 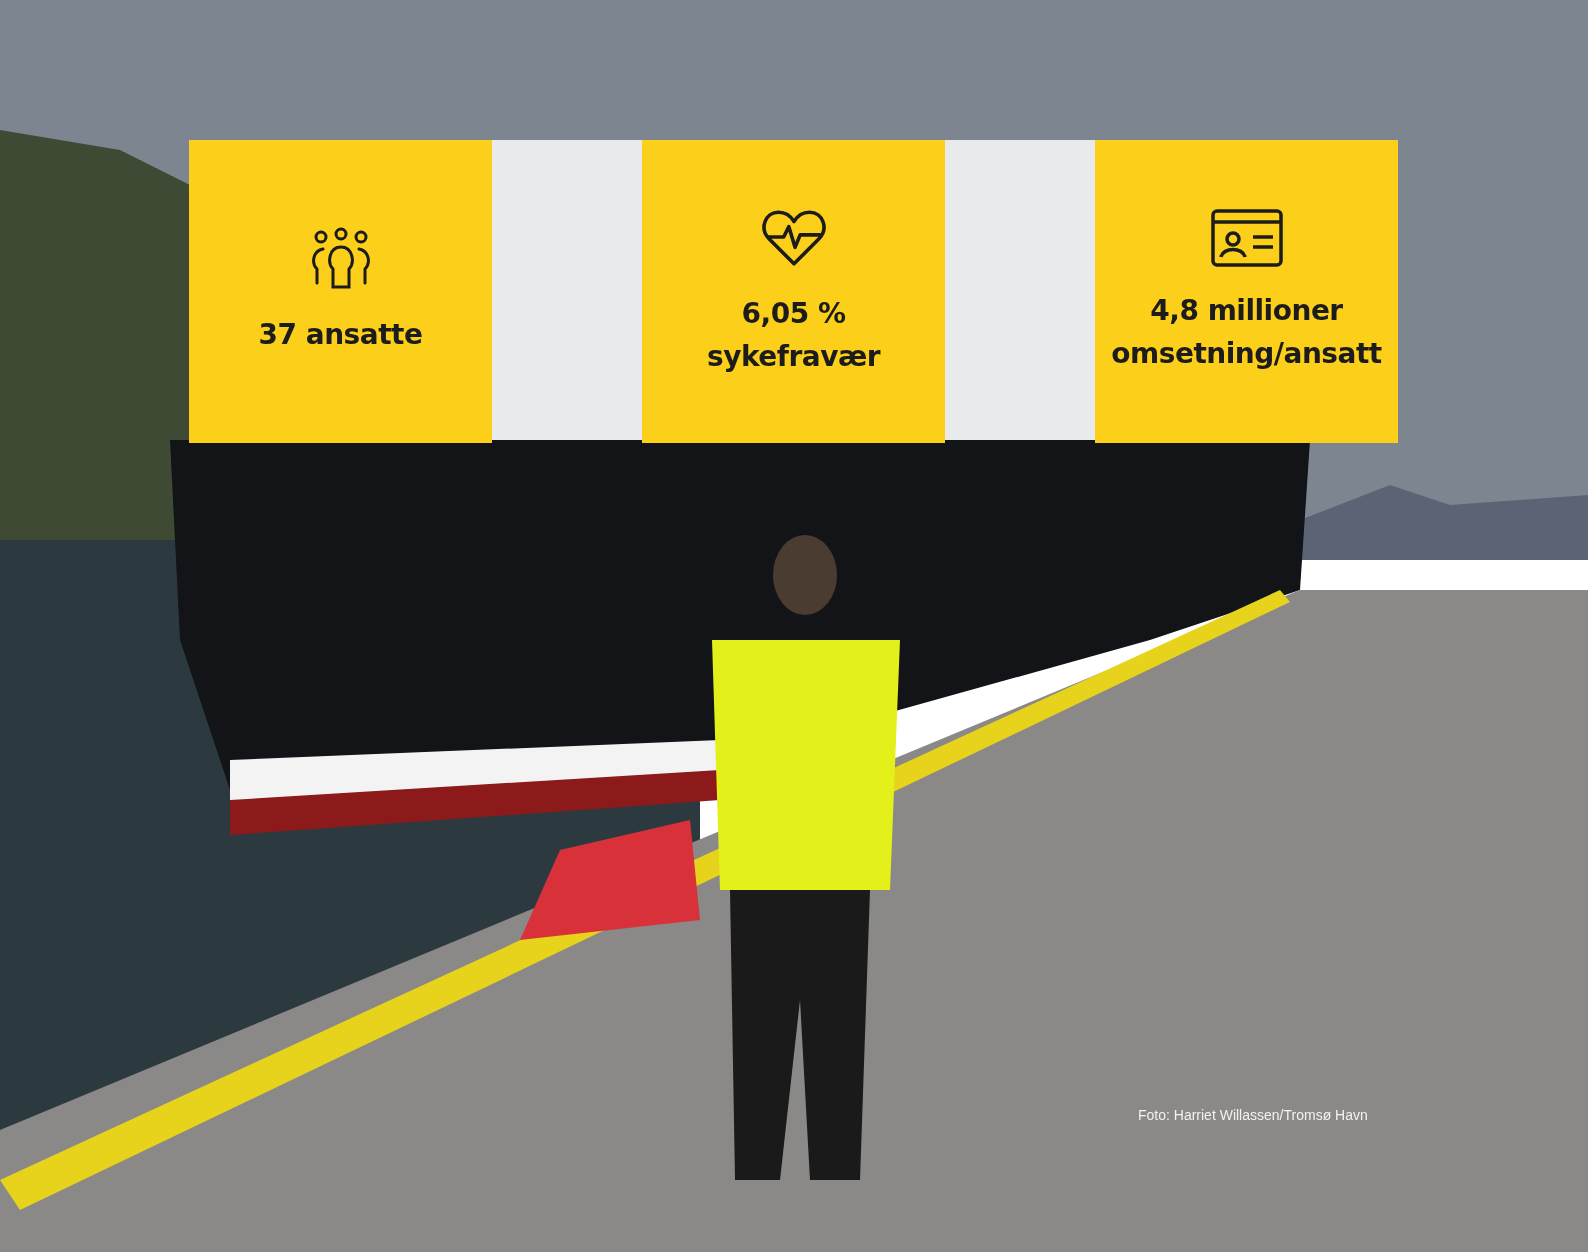 What do you see at coordinates (340, 335) in the screenshot?
I see `stat-text: 37 ansatte` at bounding box center [340, 335].